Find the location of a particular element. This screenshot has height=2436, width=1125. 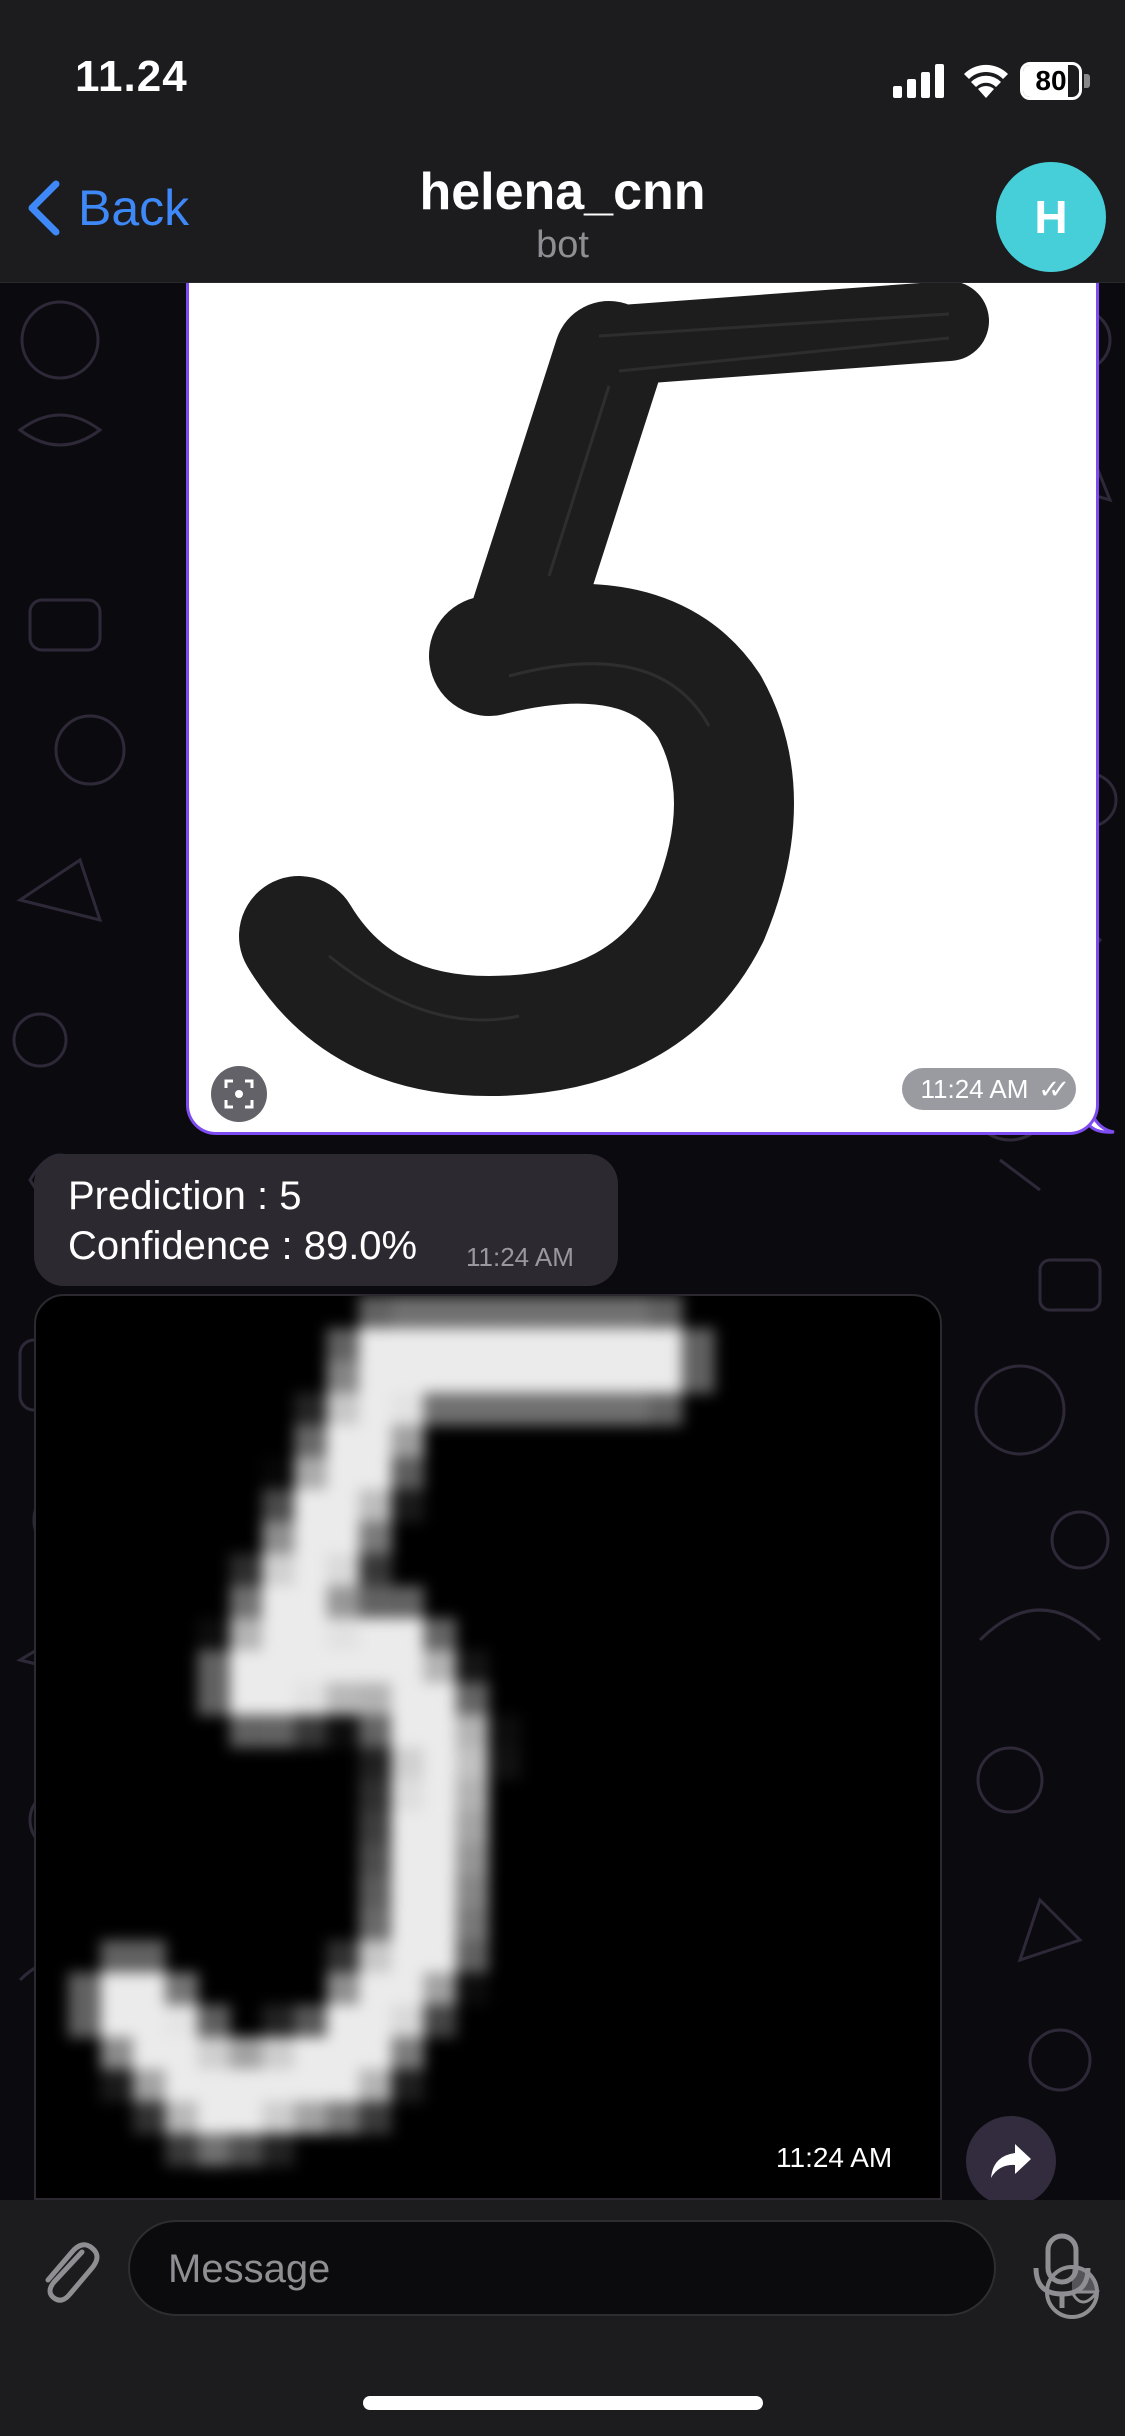

message-input is located at coordinates (538, 2269).